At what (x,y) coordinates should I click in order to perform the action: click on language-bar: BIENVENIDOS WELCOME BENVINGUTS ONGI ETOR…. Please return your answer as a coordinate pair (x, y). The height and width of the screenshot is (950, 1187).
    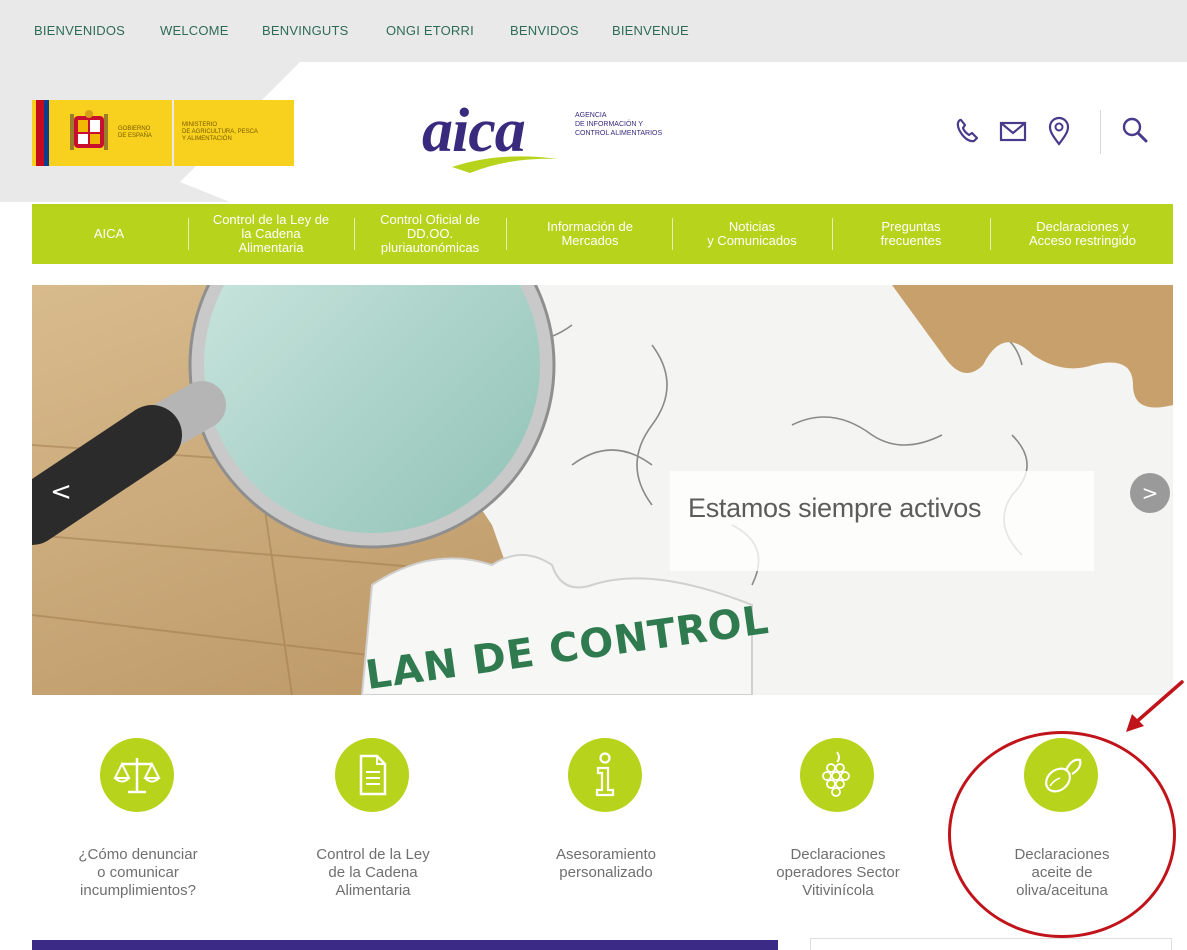
    Looking at the image, I should click on (593, 31).